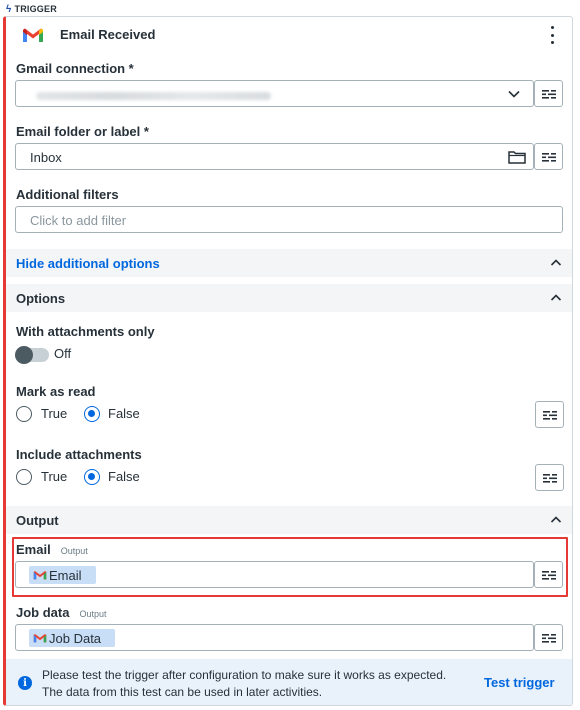 Image resolution: width=580 pixels, height=710 pixels. What do you see at coordinates (519, 682) in the screenshot?
I see `test-trigger-button: Test trigger` at bounding box center [519, 682].